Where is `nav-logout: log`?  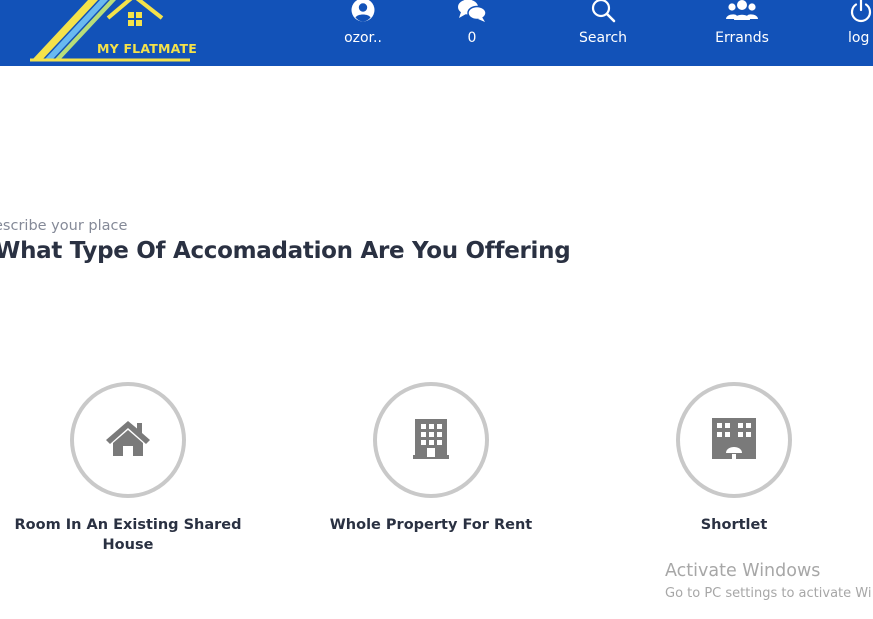
nav-logout: log is located at coordinates (860, 33).